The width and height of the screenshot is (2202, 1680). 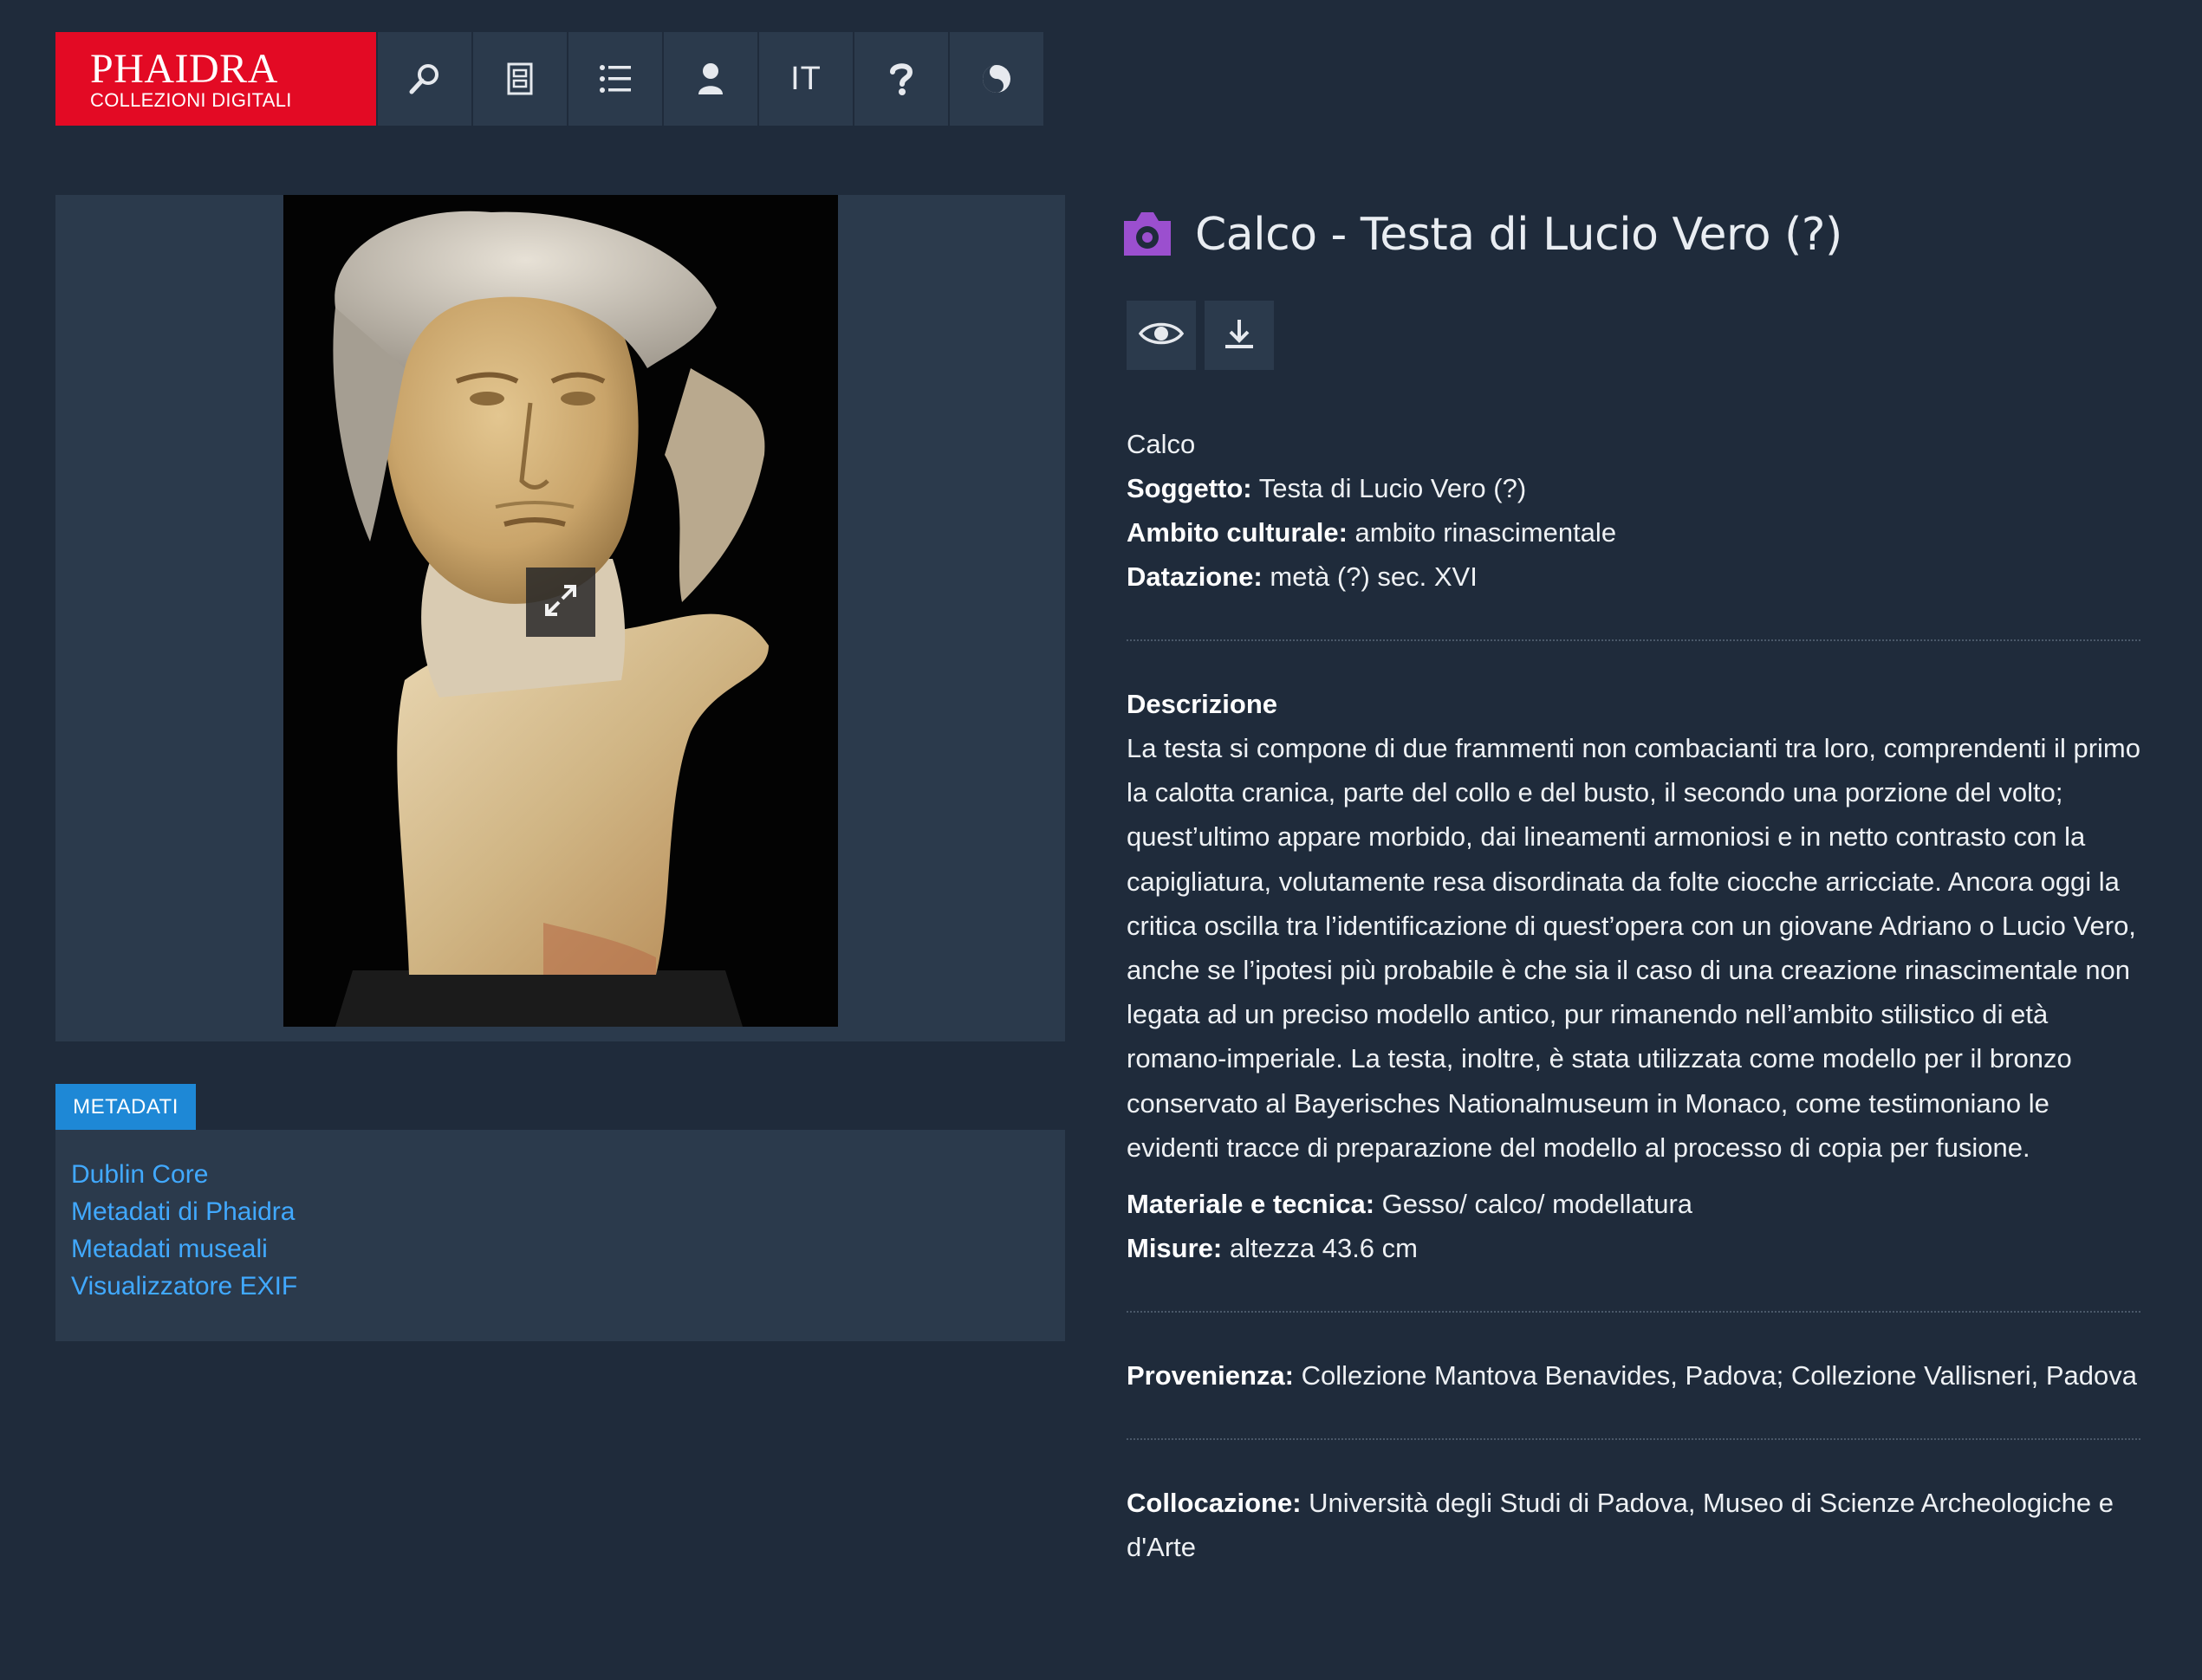 I want to click on object-type: Calco, so click(x=1162, y=444).